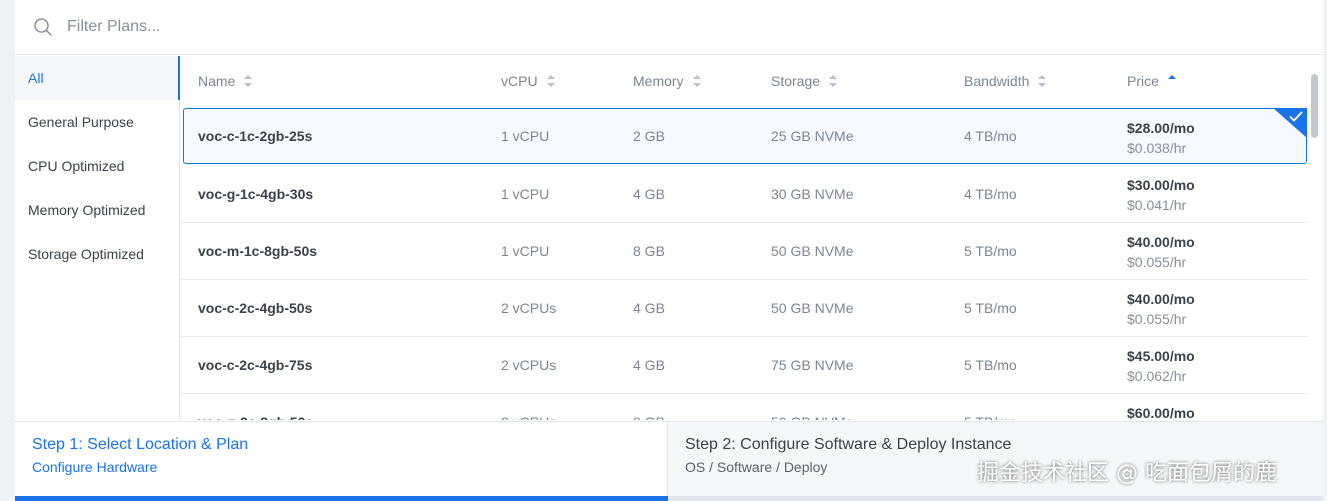 Image resolution: width=1327 pixels, height=501 pixels. I want to click on column-header-bandwidth: Bandwidth, so click(1005, 81).